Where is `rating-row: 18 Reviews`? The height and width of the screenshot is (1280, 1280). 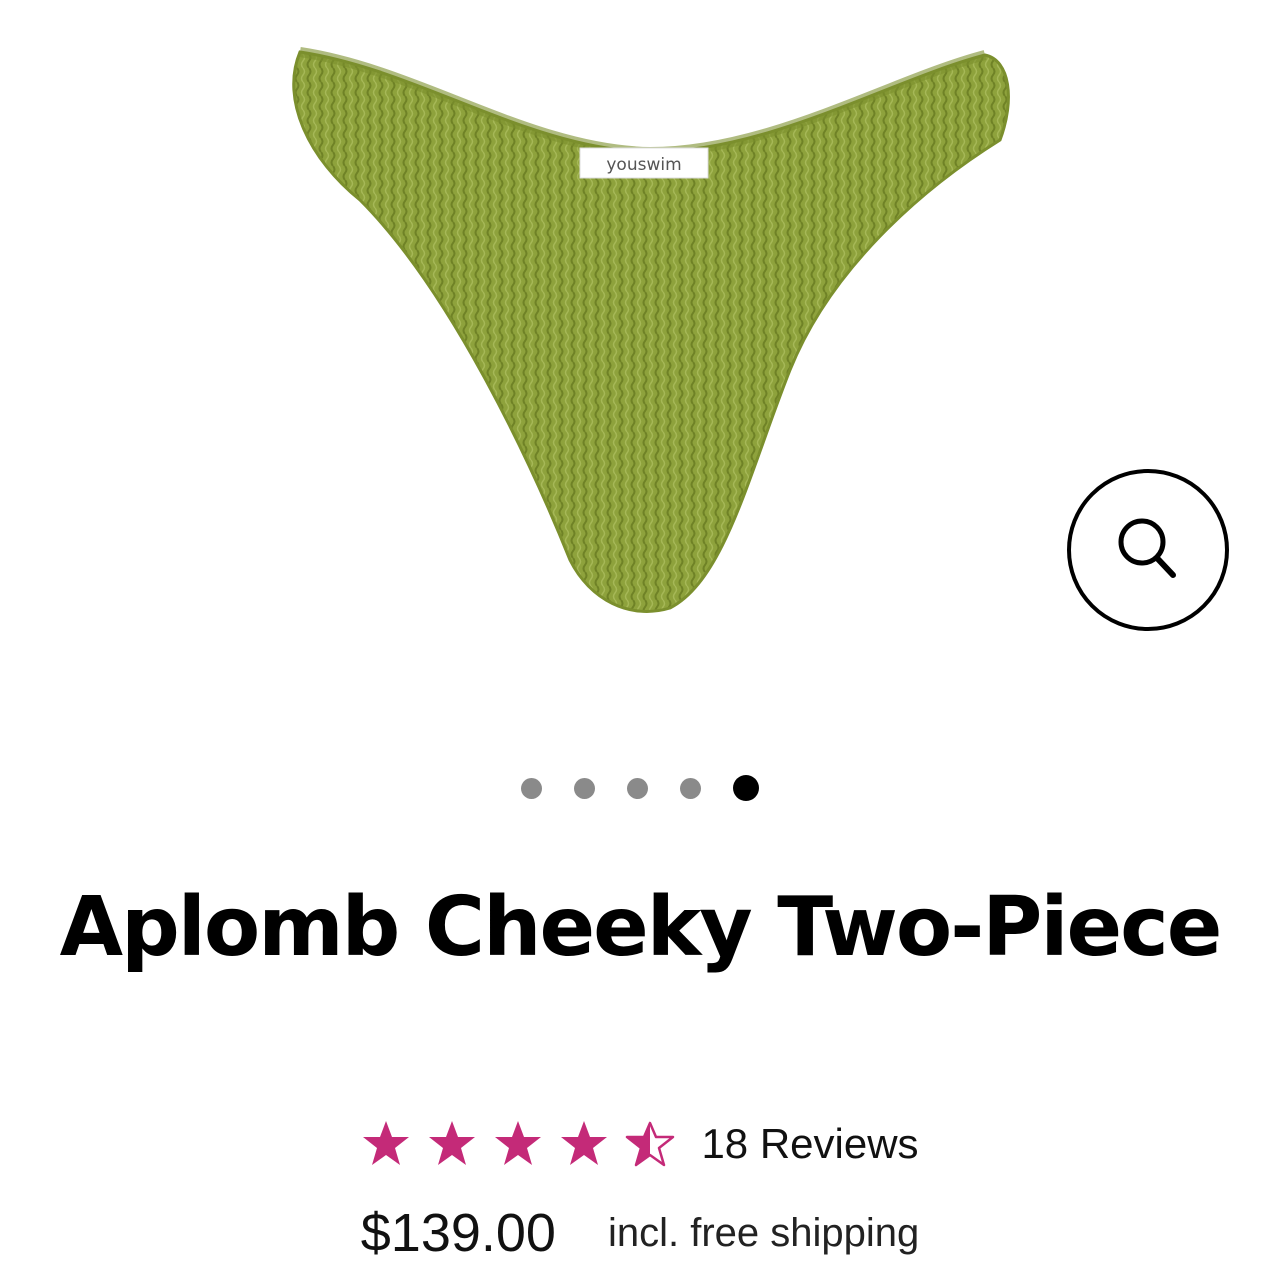 rating-row: 18 Reviews is located at coordinates (640, 1144).